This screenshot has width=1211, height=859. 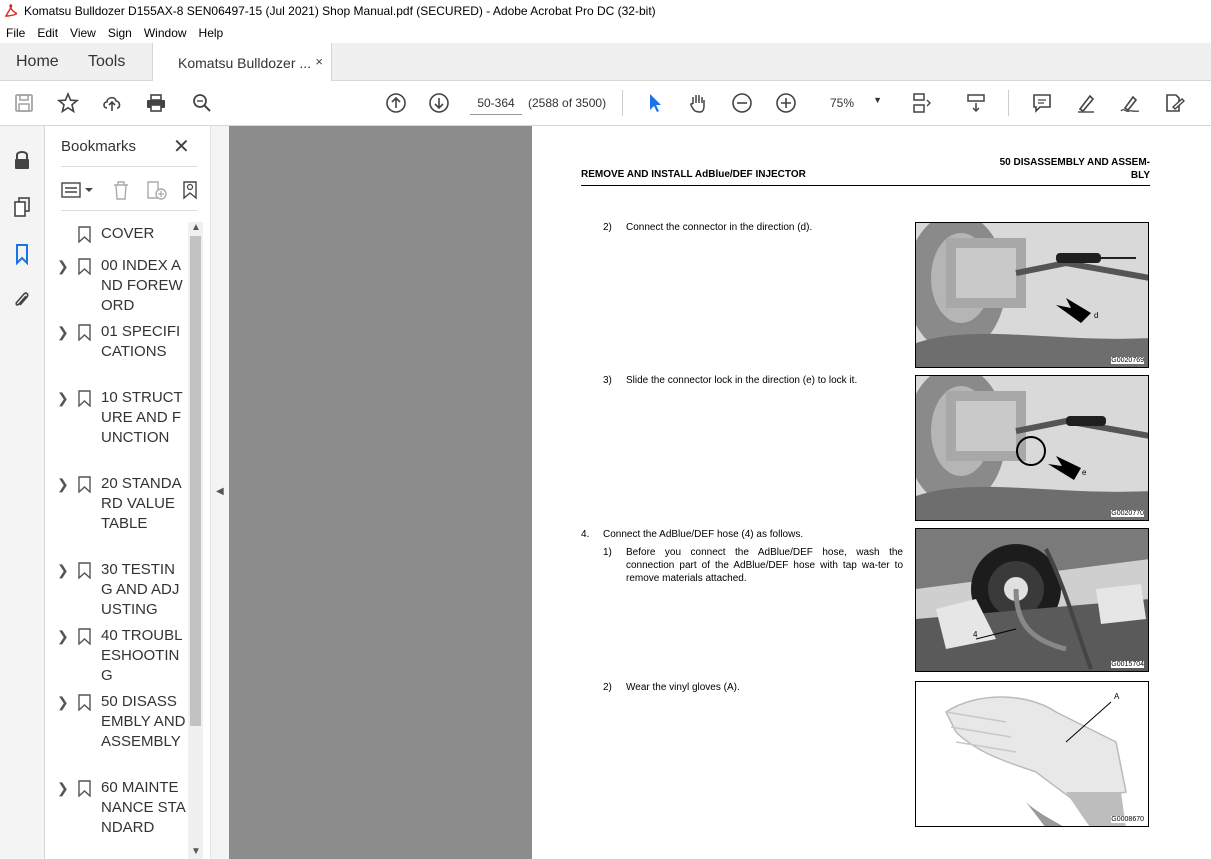 What do you see at coordinates (607, 380) in the screenshot?
I see `step-number: 3)` at bounding box center [607, 380].